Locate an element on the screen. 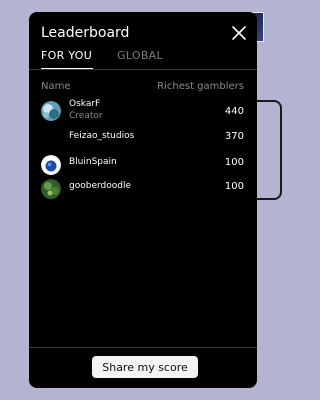  row-player-name: Feizao_studios is located at coordinates (102, 136).